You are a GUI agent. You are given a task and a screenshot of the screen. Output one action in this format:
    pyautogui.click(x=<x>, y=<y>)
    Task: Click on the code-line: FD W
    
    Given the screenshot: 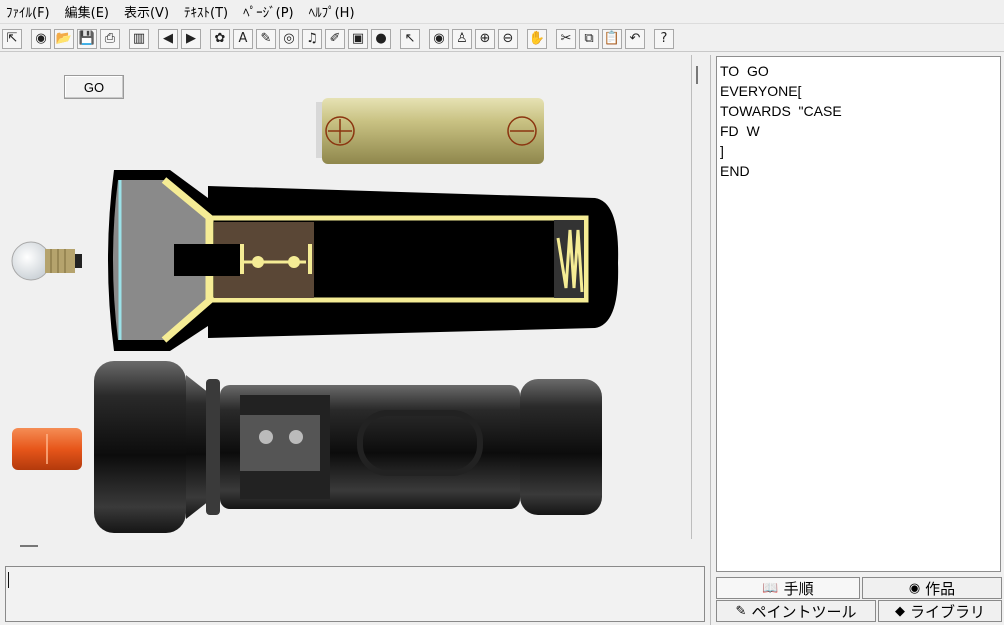 What is the action you would take?
    pyautogui.click(x=740, y=131)
    